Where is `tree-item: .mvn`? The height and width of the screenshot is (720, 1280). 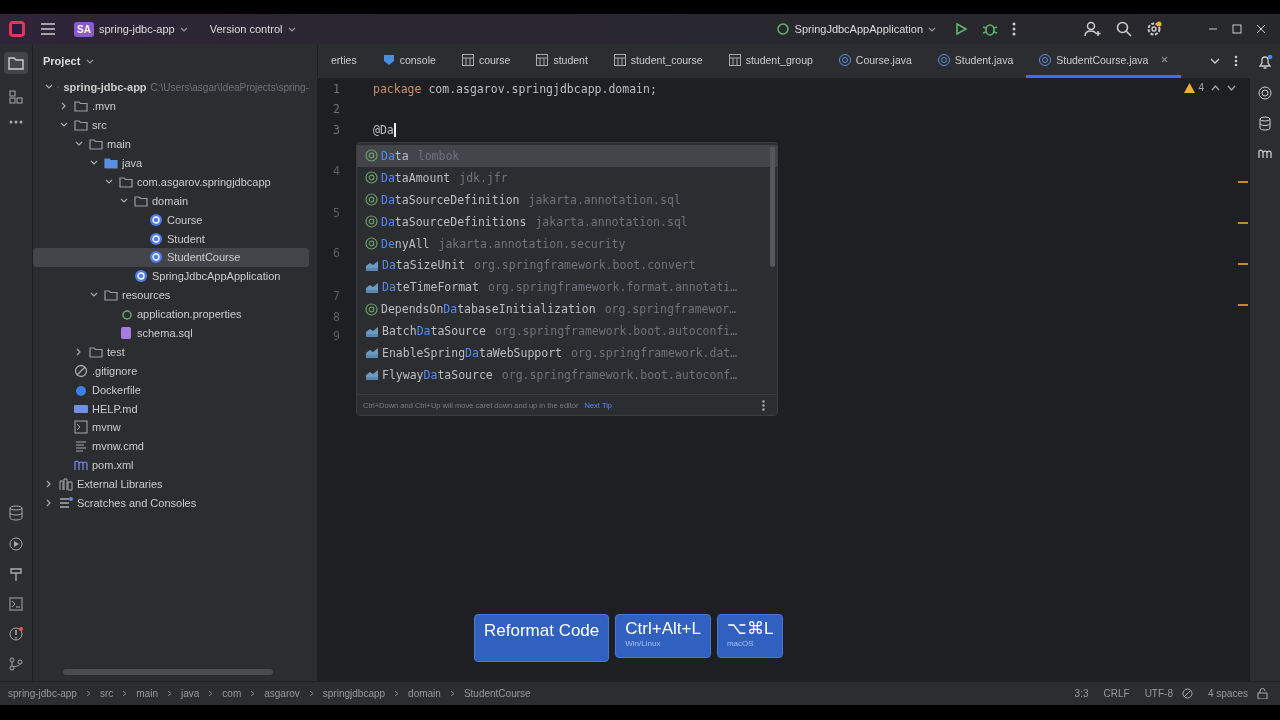
tree-item: .mvn is located at coordinates (171, 106).